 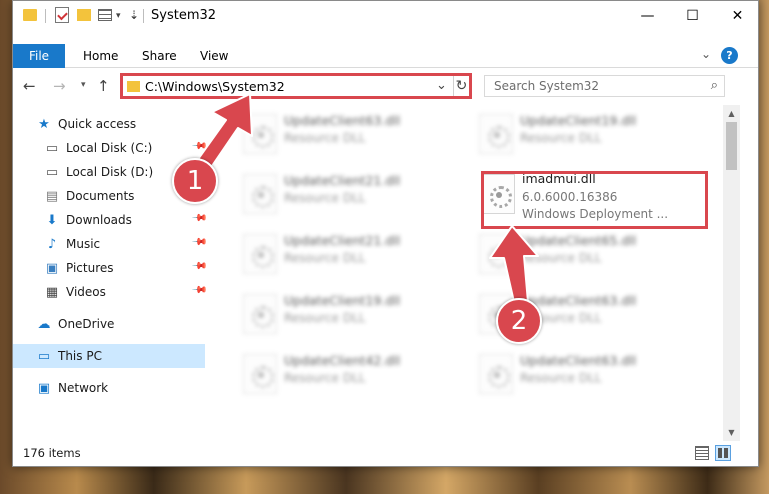 I want to click on vertical-scrollbar: ▲ ▼, so click(x=731, y=273).